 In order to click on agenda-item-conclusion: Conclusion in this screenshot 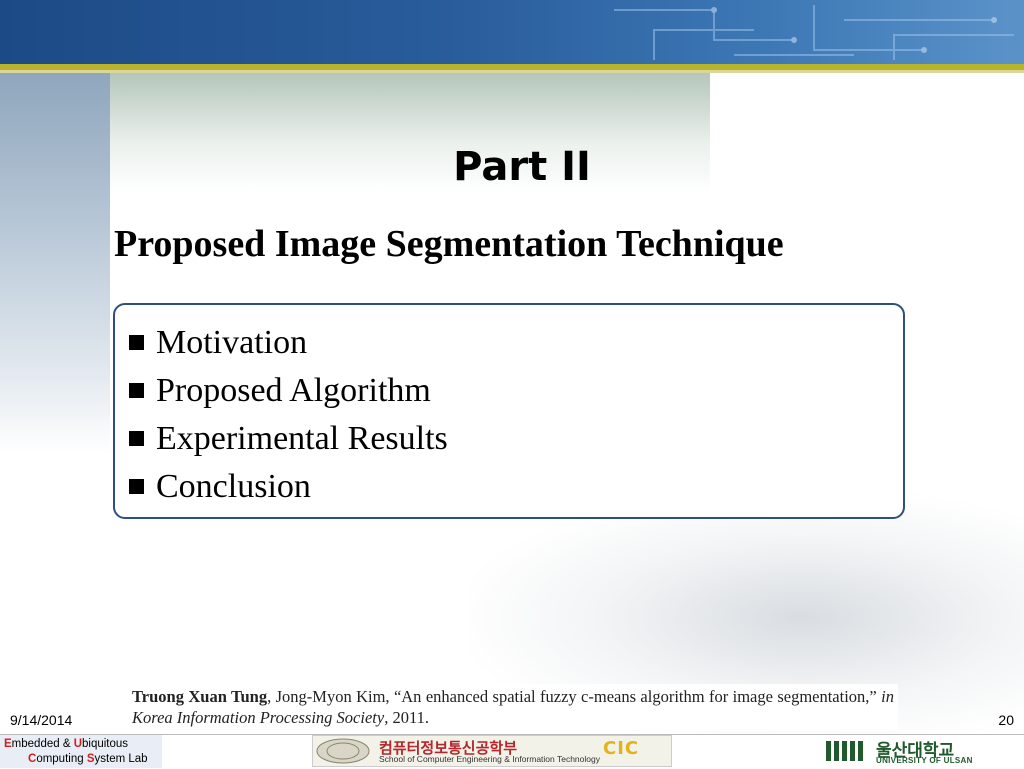, I will do `click(516, 487)`.